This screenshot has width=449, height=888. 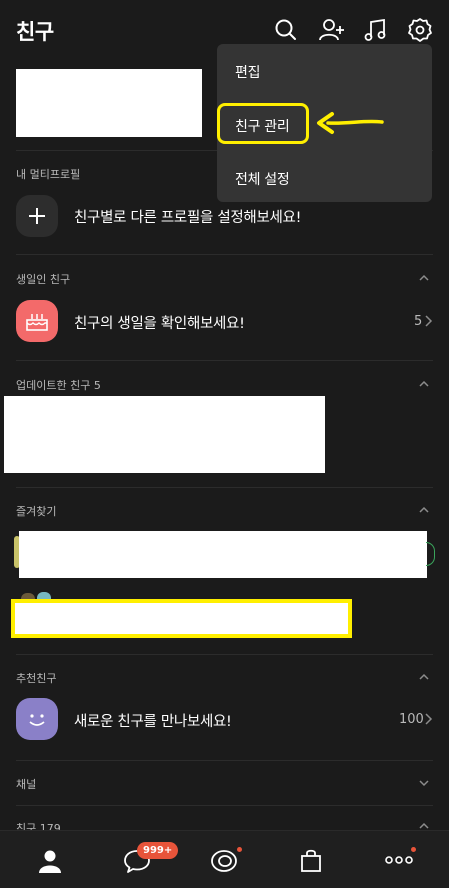 I want to click on cake-icon, so click(x=37, y=322).